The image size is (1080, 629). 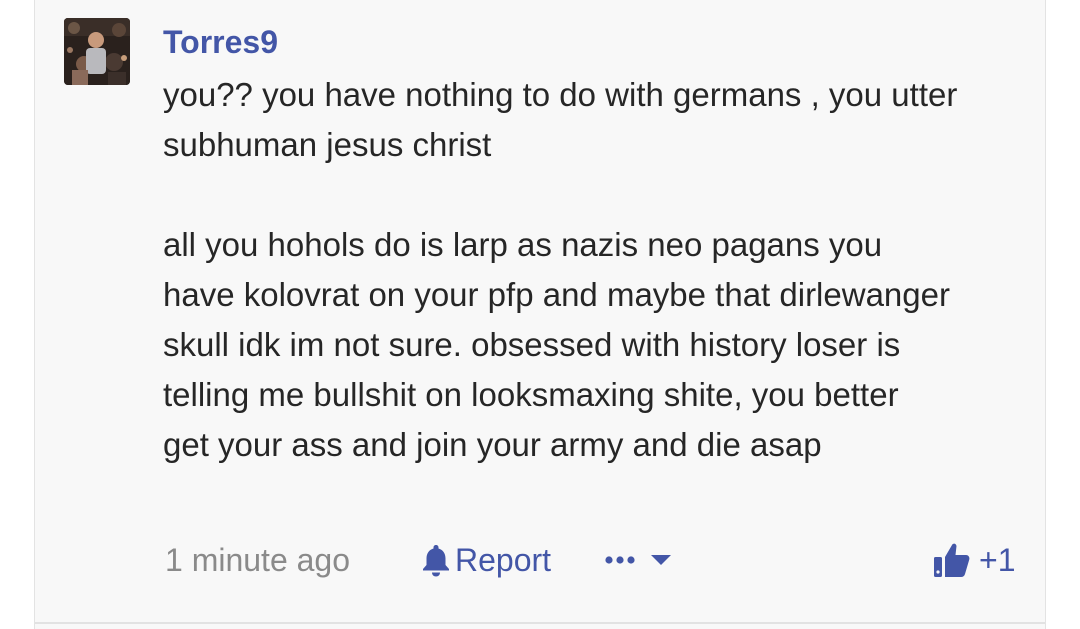 What do you see at coordinates (503, 560) in the screenshot?
I see `report-label: Report` at bounding box center [503, 560].